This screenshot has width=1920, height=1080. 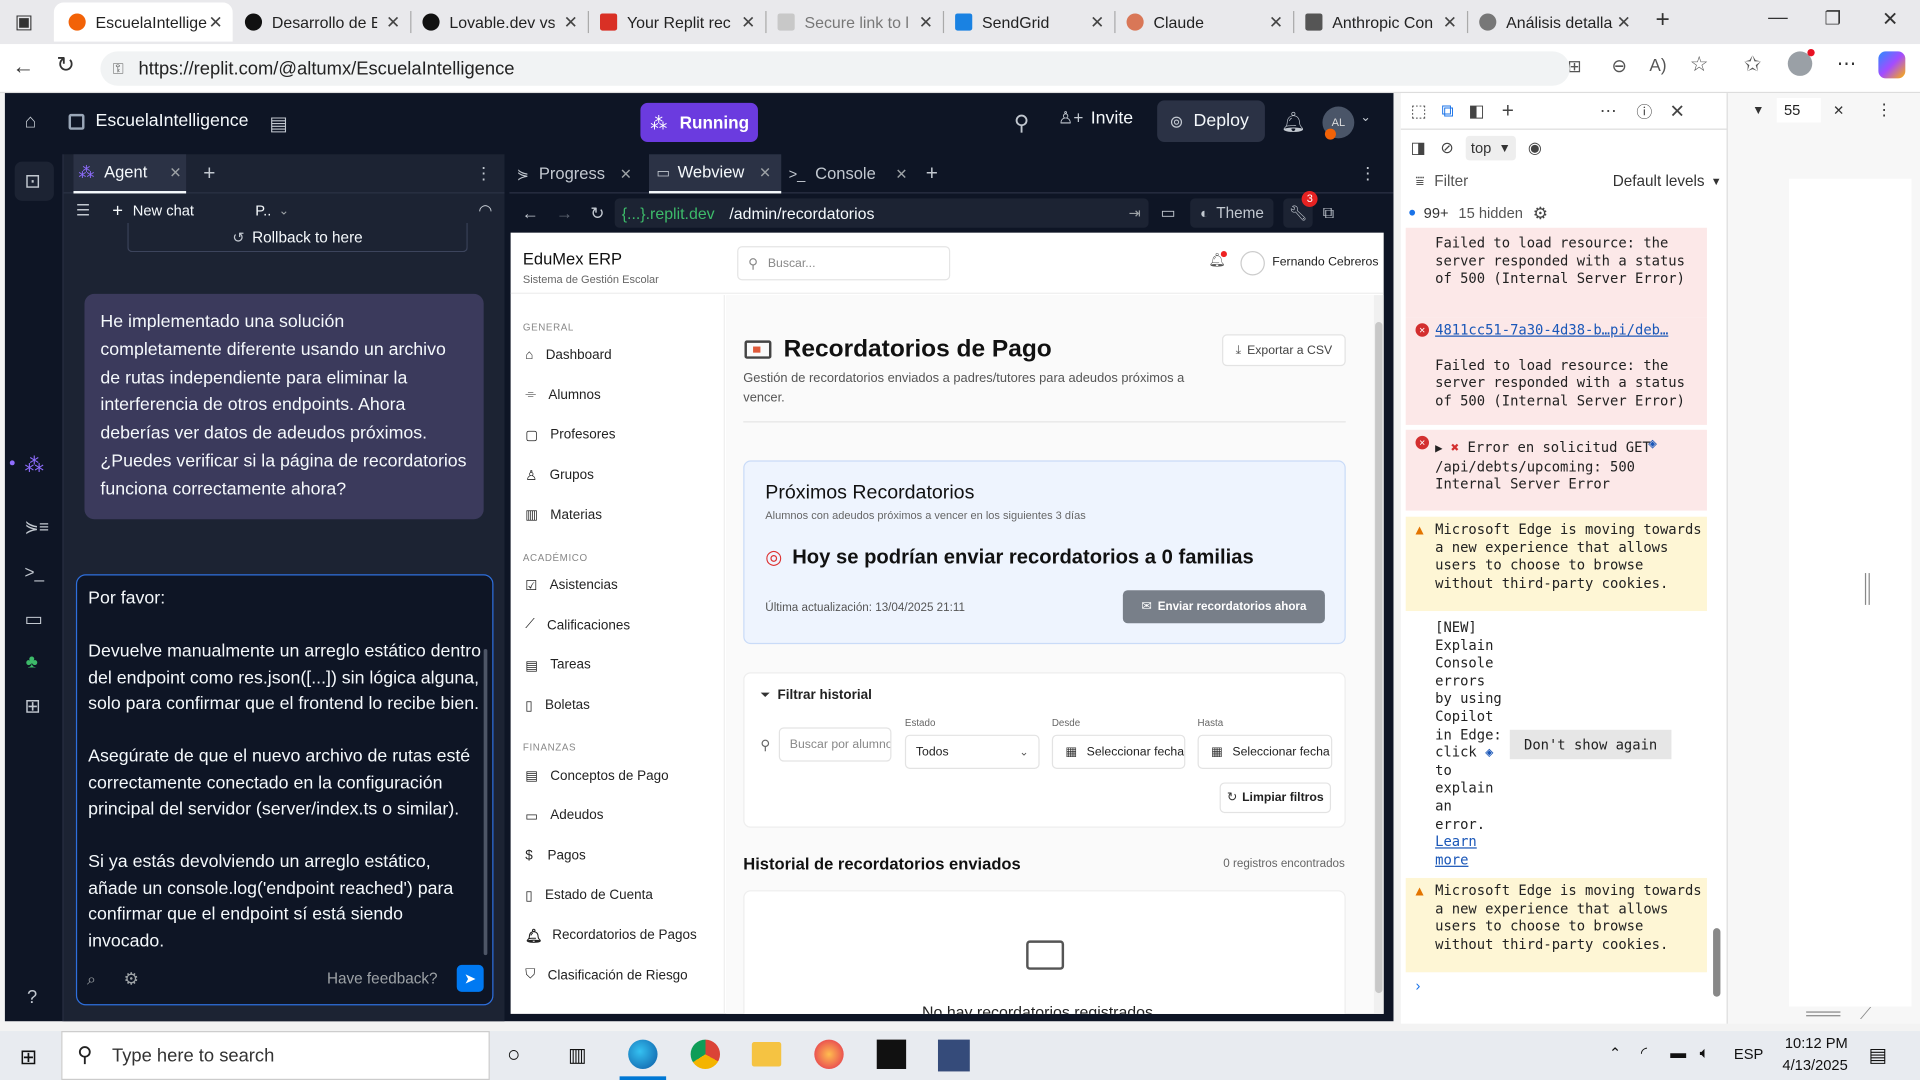 What do you see at coordinates (1659, 181) in the screenshot?
I see `levels-dropdown: Default levels` at bounding box center [1659, 181].